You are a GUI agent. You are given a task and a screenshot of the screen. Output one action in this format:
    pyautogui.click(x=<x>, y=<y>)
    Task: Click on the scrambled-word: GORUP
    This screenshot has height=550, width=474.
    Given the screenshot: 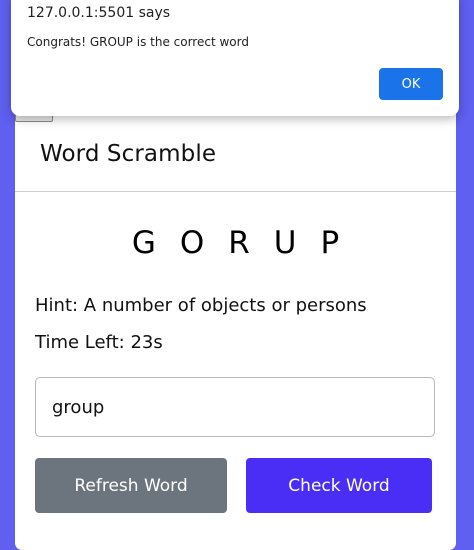 What is the action you would take?
    pyautogui.click(x=247, y=243)
    